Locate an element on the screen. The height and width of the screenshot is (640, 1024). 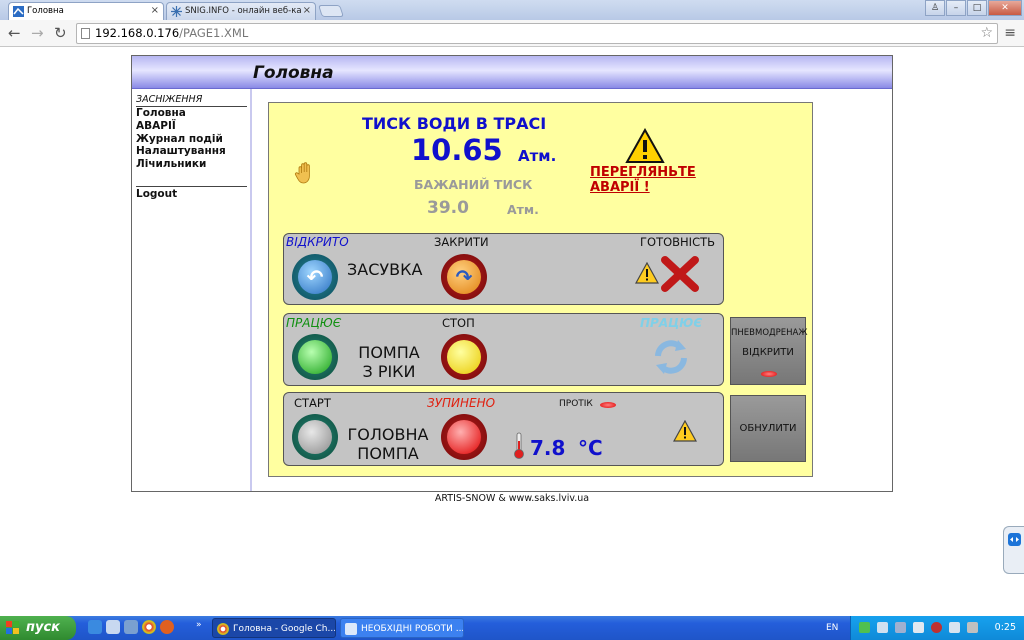
explorer-quicklaunch-icon is located at coordinates (131, 627).